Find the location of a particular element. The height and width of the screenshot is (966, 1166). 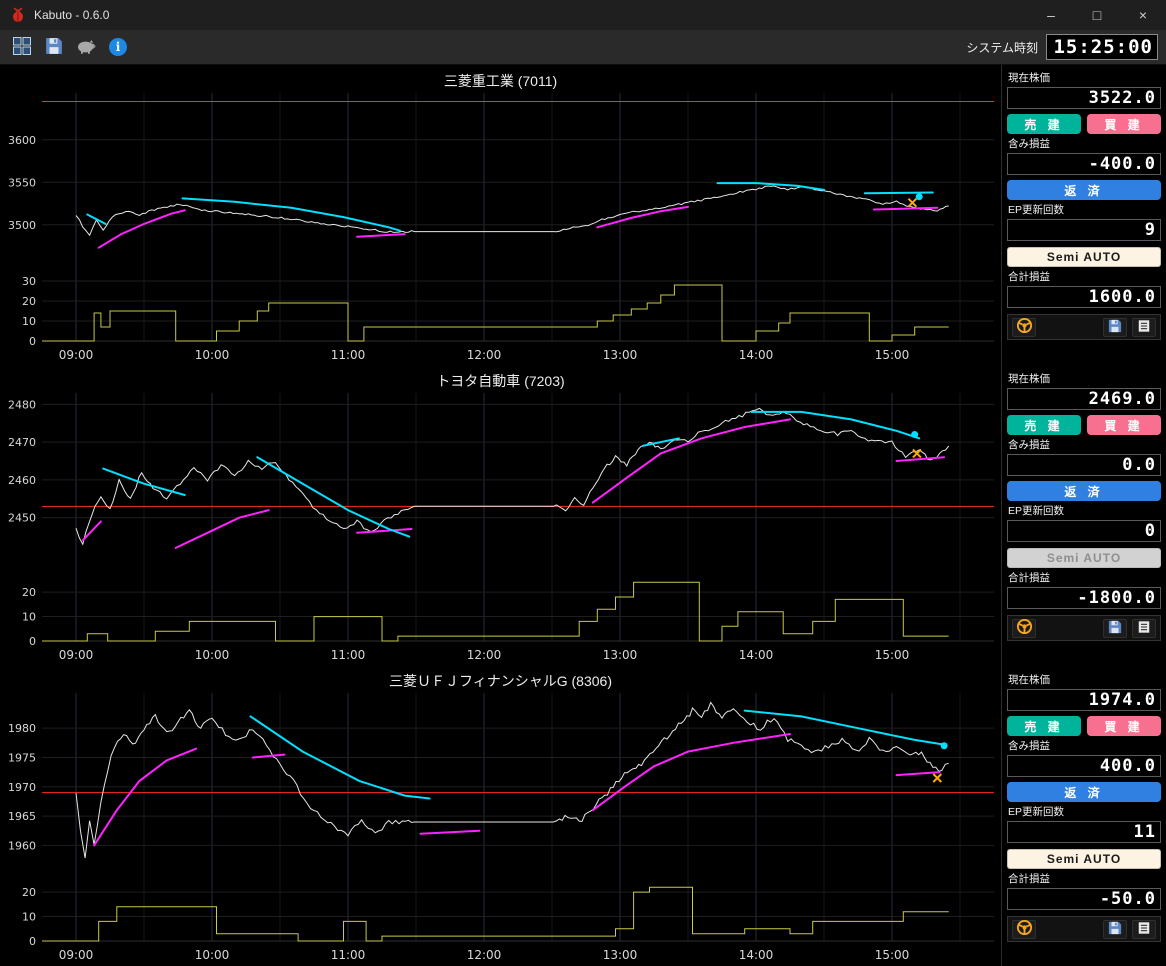

chart-title-8306: 三菱ＵＦＪフィナンシャルG (8306) is located at coordinates (500, 681).